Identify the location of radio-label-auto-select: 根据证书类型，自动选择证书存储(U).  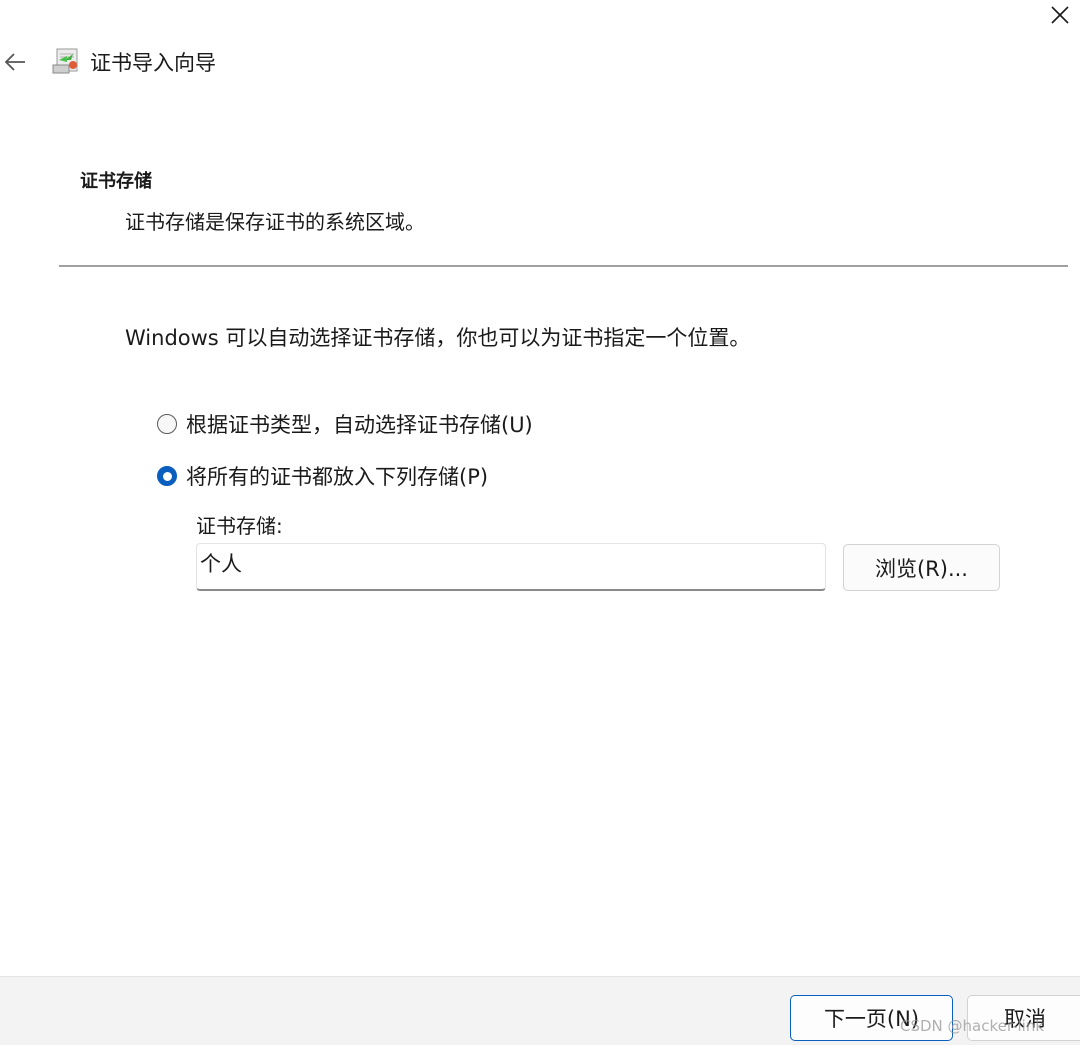
(359, 425).